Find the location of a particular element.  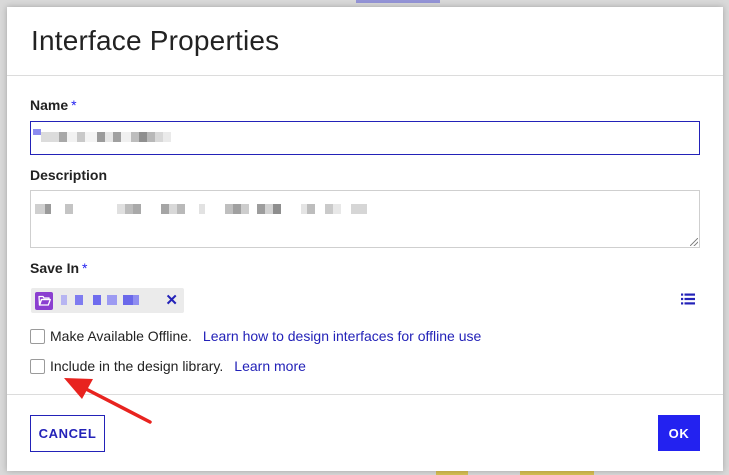

name-label: Name * is located at coordinates (53, 105).